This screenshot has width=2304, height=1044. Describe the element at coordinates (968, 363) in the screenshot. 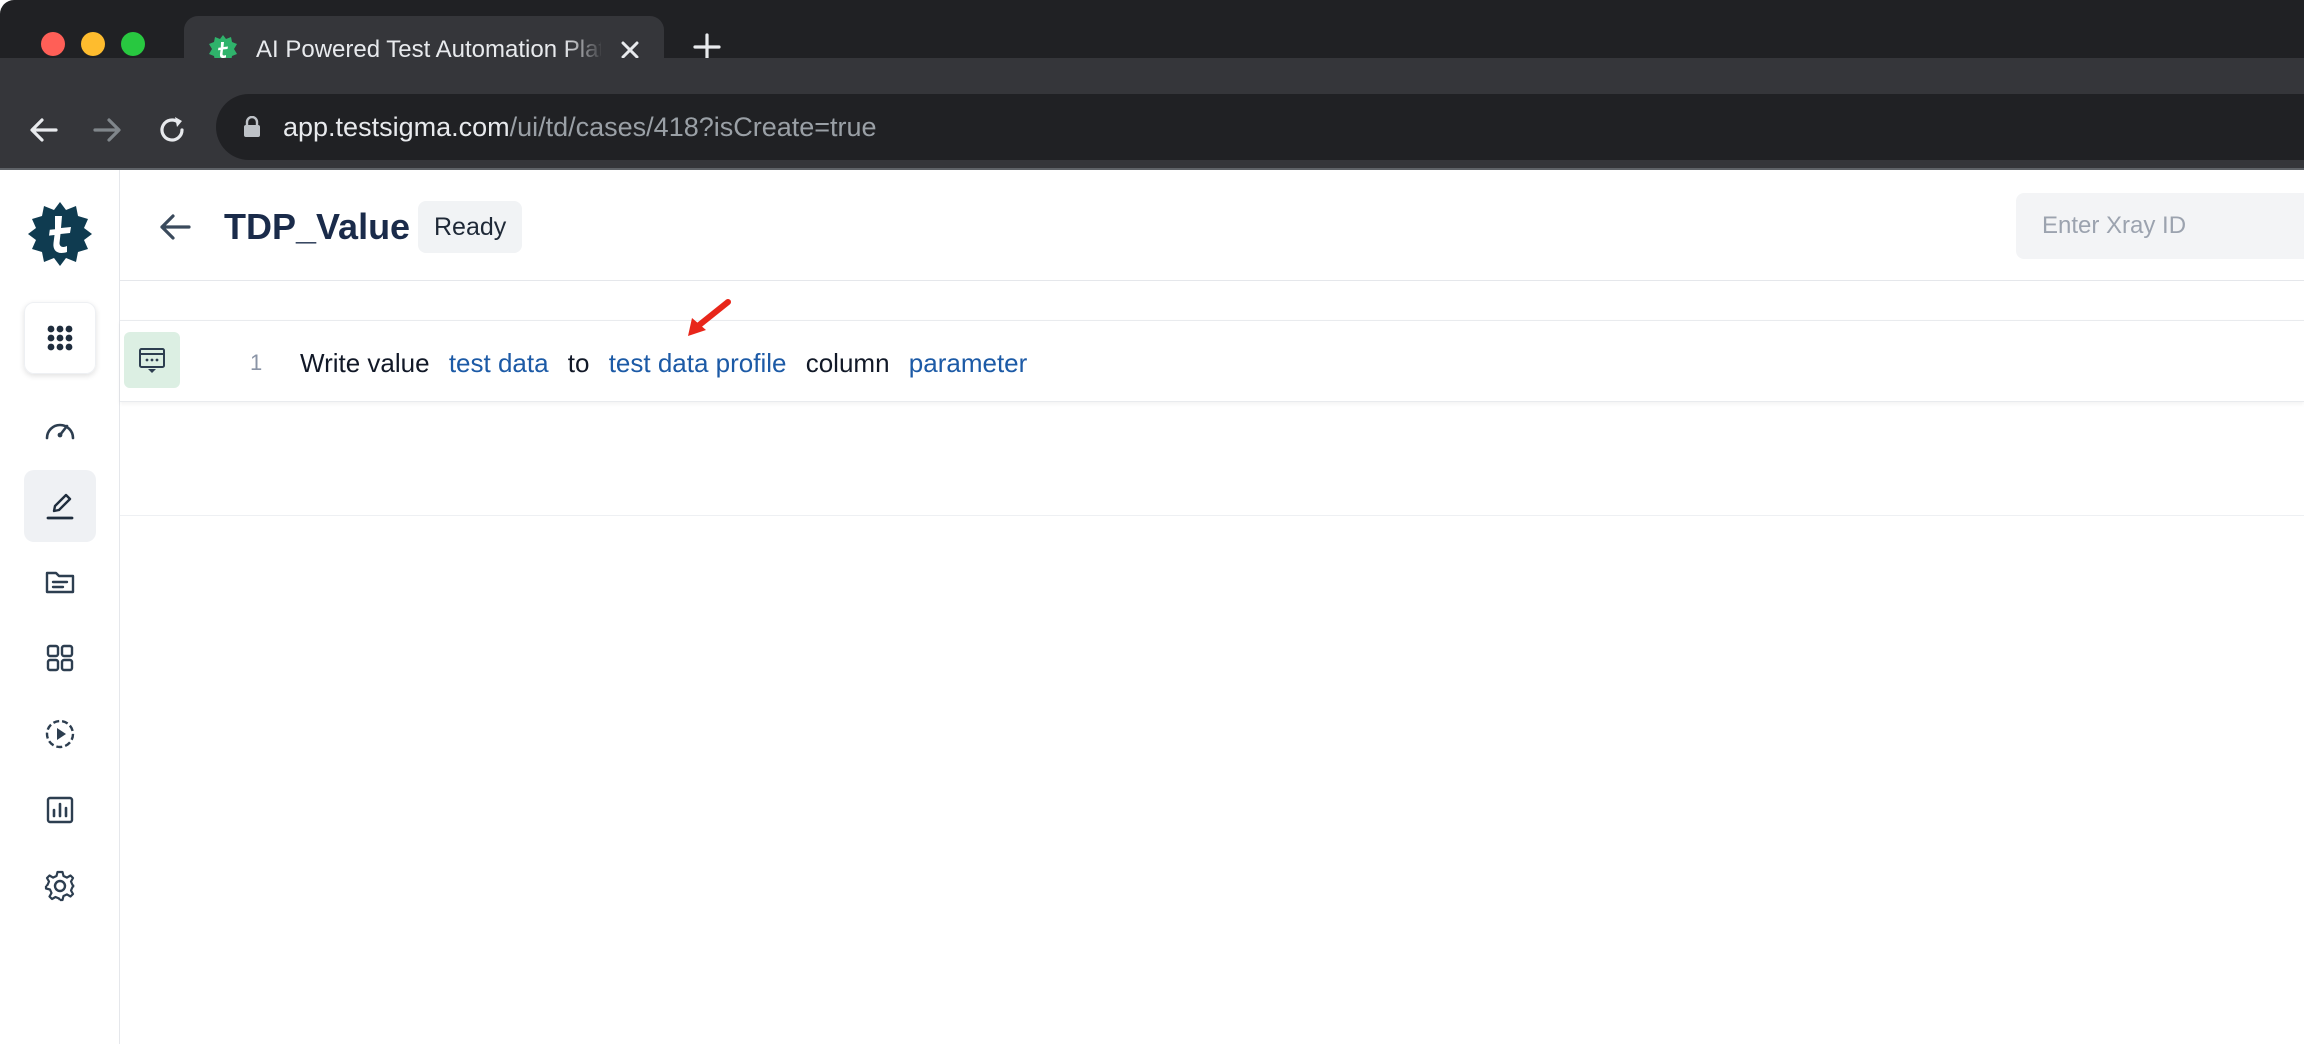

I see `step-token-parameter: parameter` at that location.